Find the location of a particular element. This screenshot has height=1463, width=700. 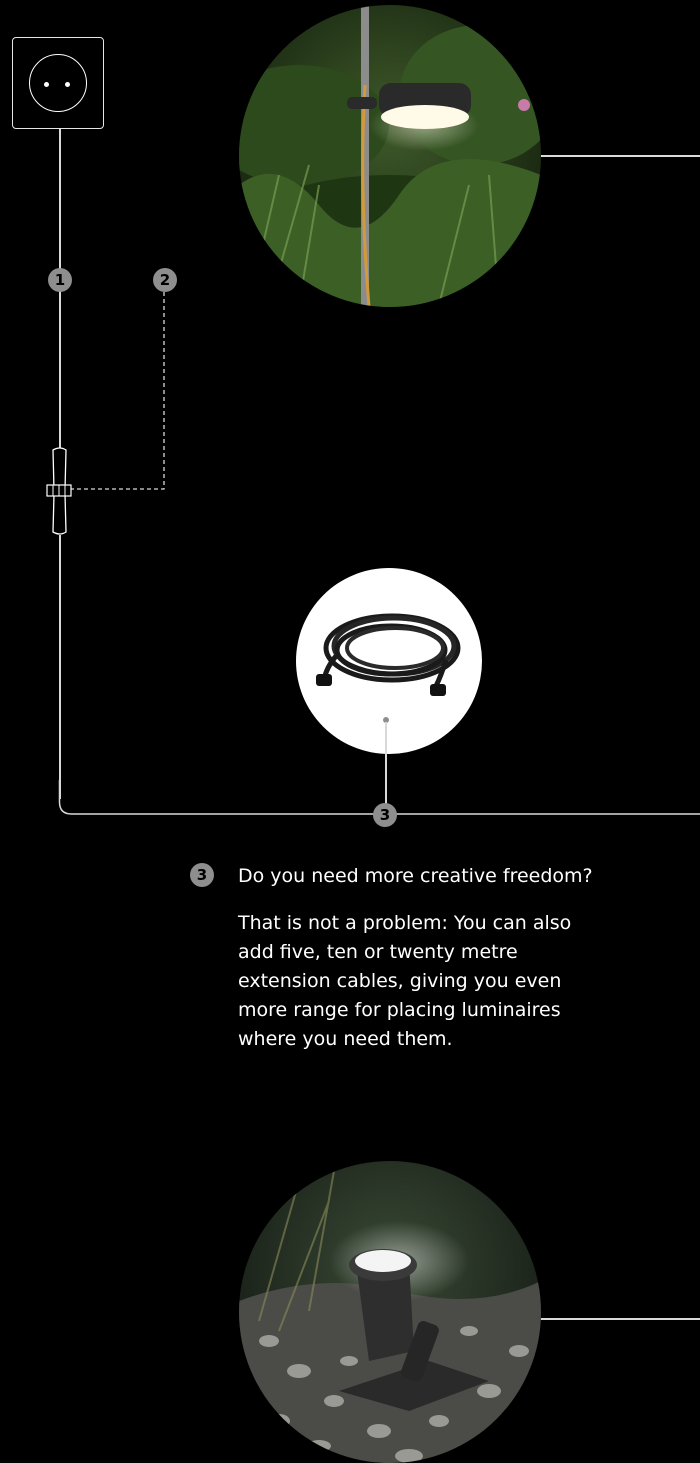

cable-pointer-line is located at coordinates (386, 763).